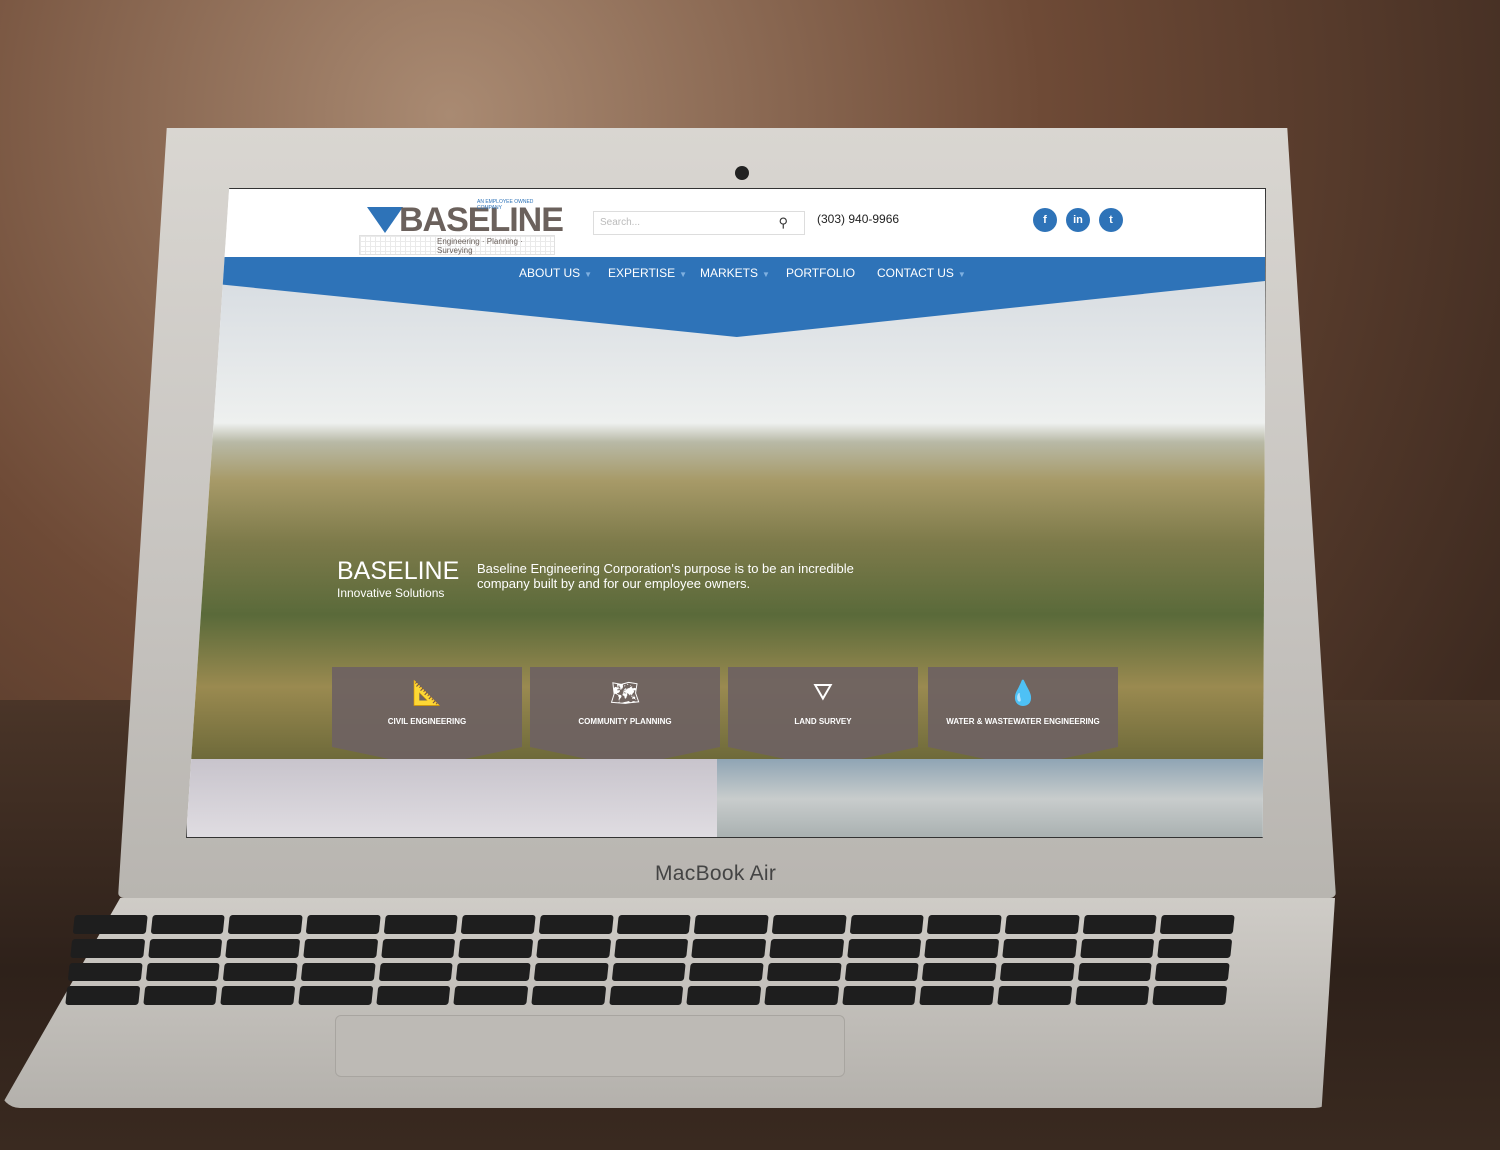 This screenshot has height=1150, width=1500. I want to click on service-card: 🗺 COMMUNITY PLANNING, so click(625, 717).